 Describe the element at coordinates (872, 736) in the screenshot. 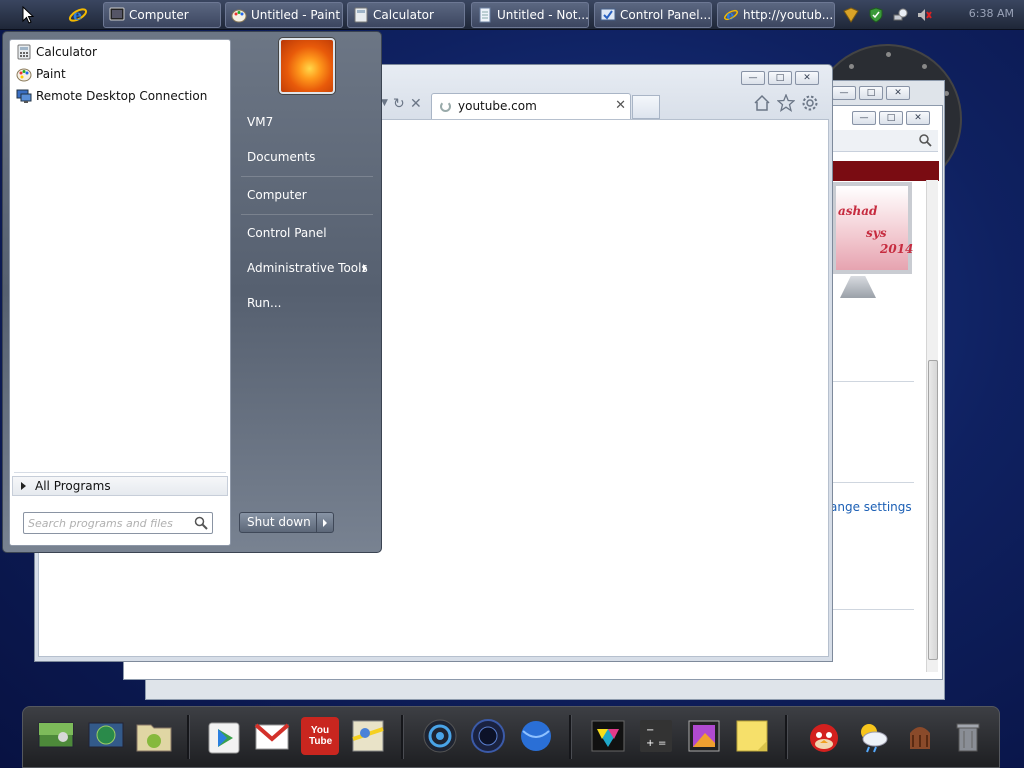

I see `weather-icon` at that location.